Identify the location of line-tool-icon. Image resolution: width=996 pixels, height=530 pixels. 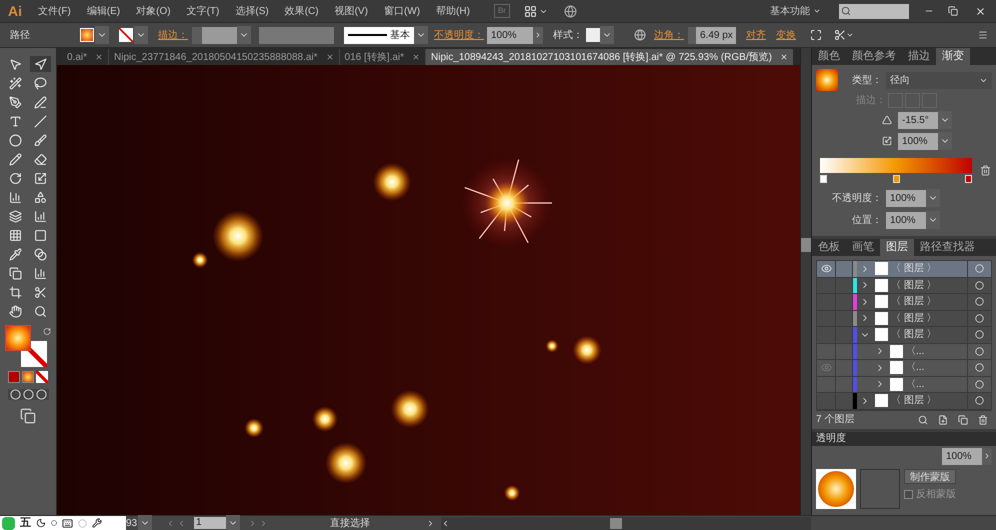
(40, 121).